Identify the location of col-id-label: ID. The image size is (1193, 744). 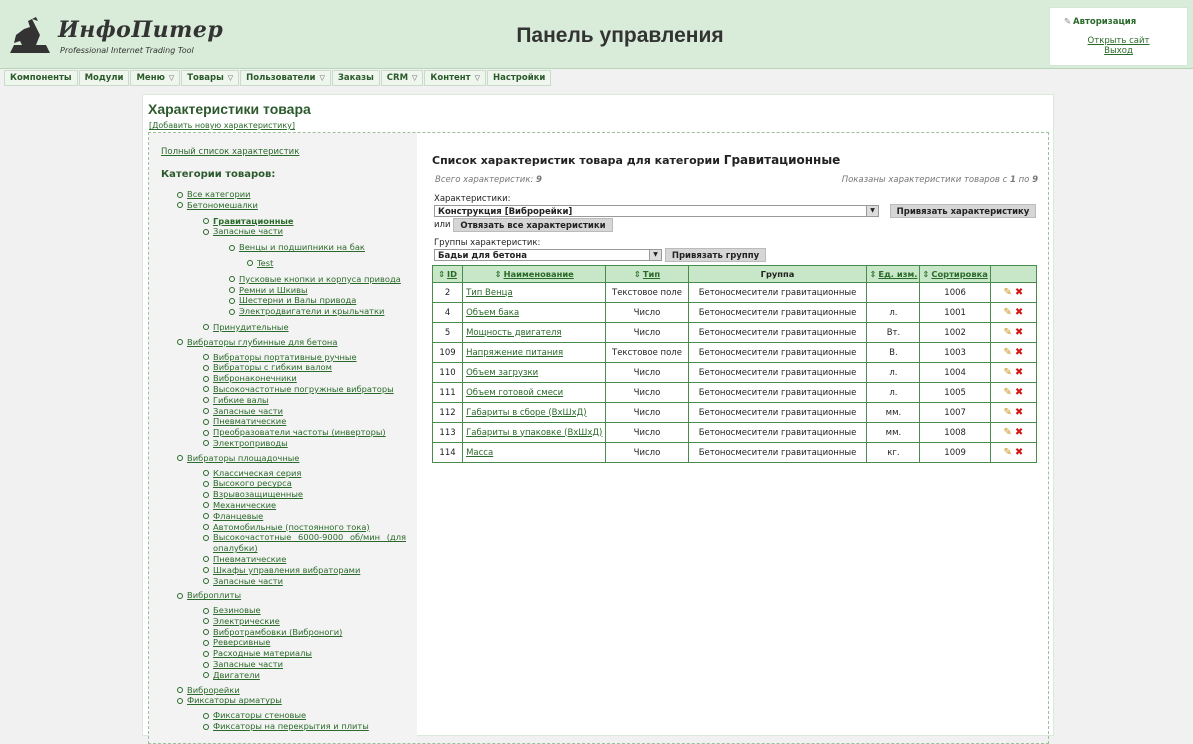
(452, 274).